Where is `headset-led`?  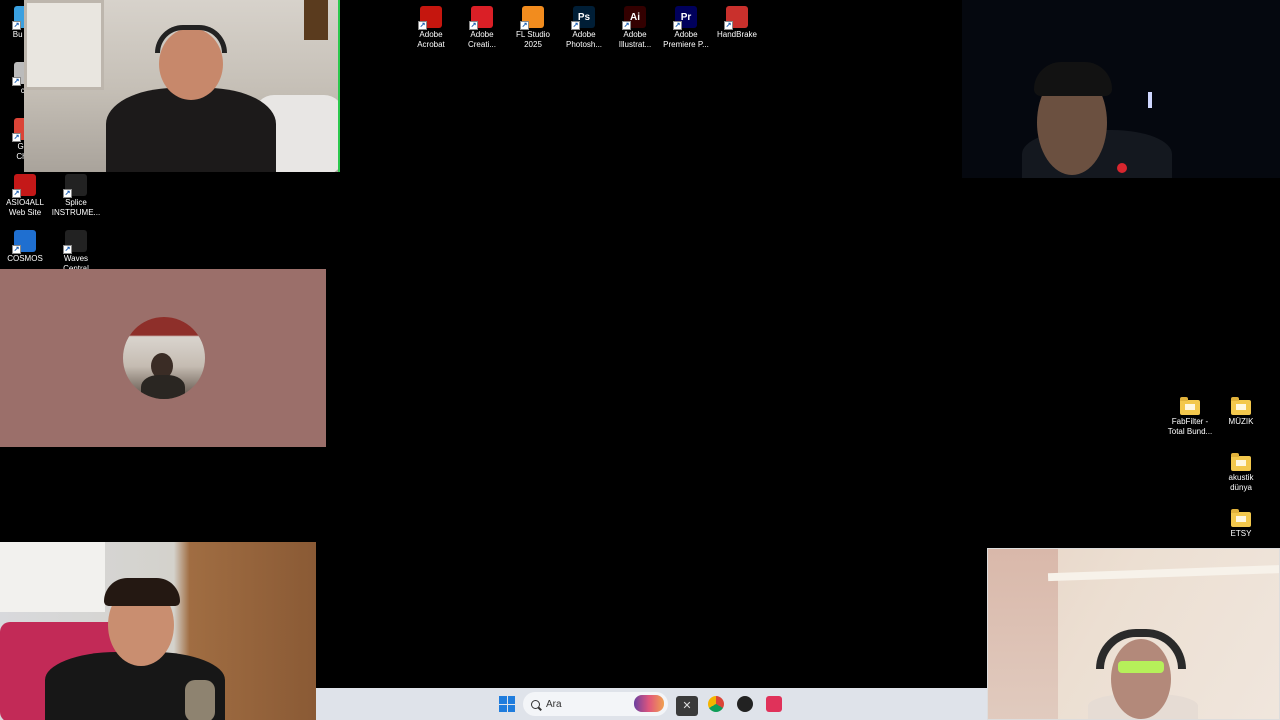
headset-led is located at coordinates (1122, 168).